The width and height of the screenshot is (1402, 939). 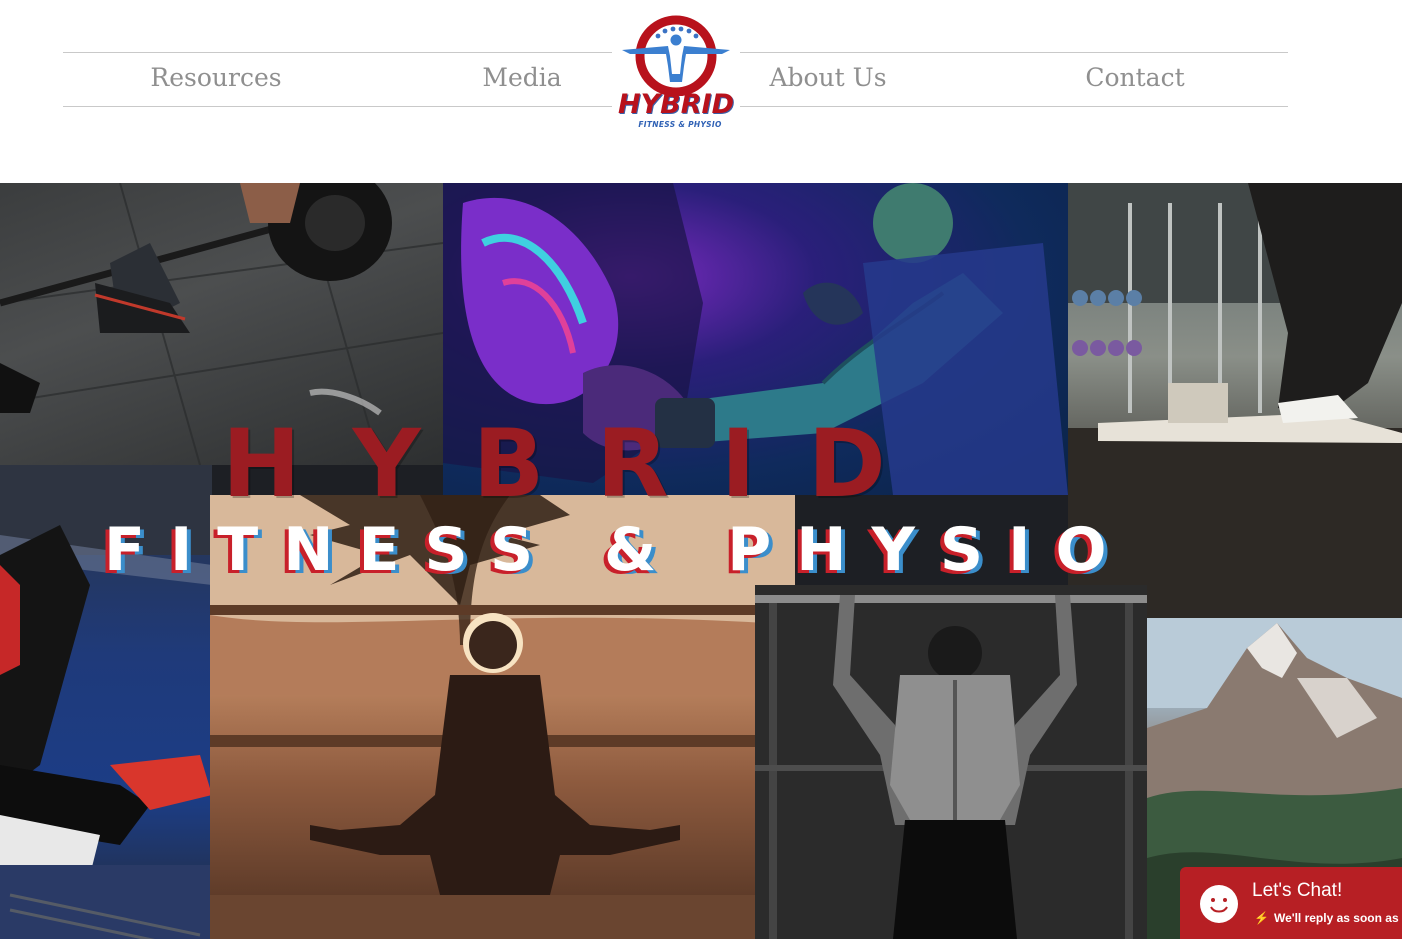 What do you see at coordinates (580, 464) in the screenshot?
I see `hero-title: HYBRID` at bounding box center [580, 464].